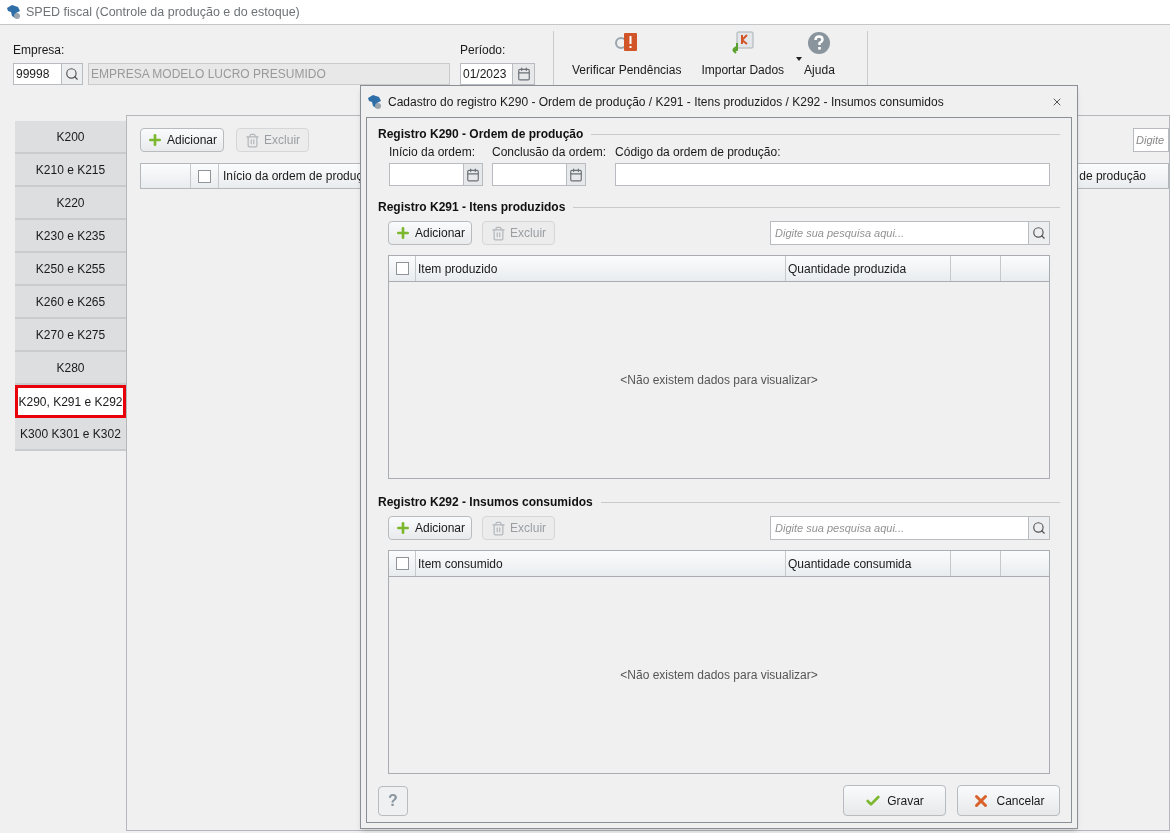 This screenshot has width=1170, height=833. Describe the element at coordinates (1123, 176) in the screenshot. I see `column-header: de produção` at that location.